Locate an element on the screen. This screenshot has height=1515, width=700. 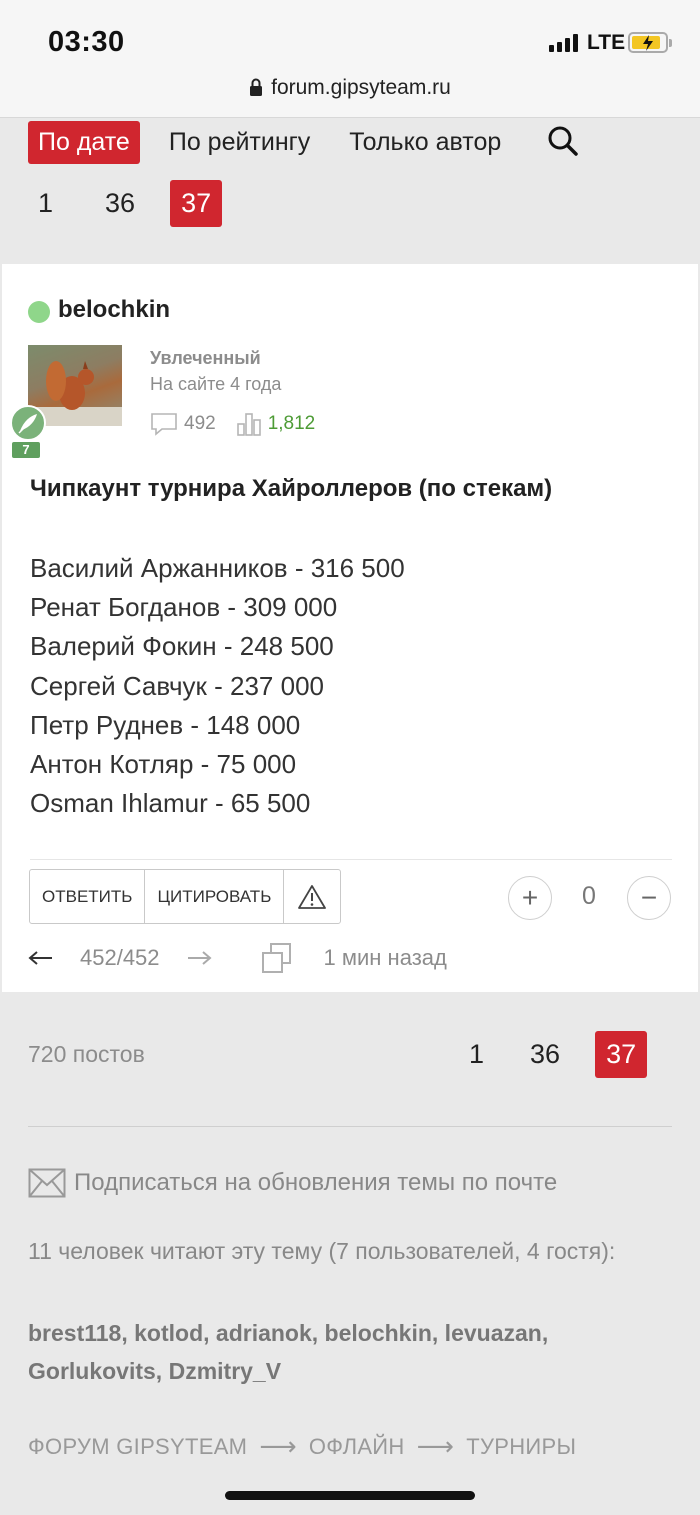
post-navigation: 452/452 1 мин назад is located at coordinates (237, 958).